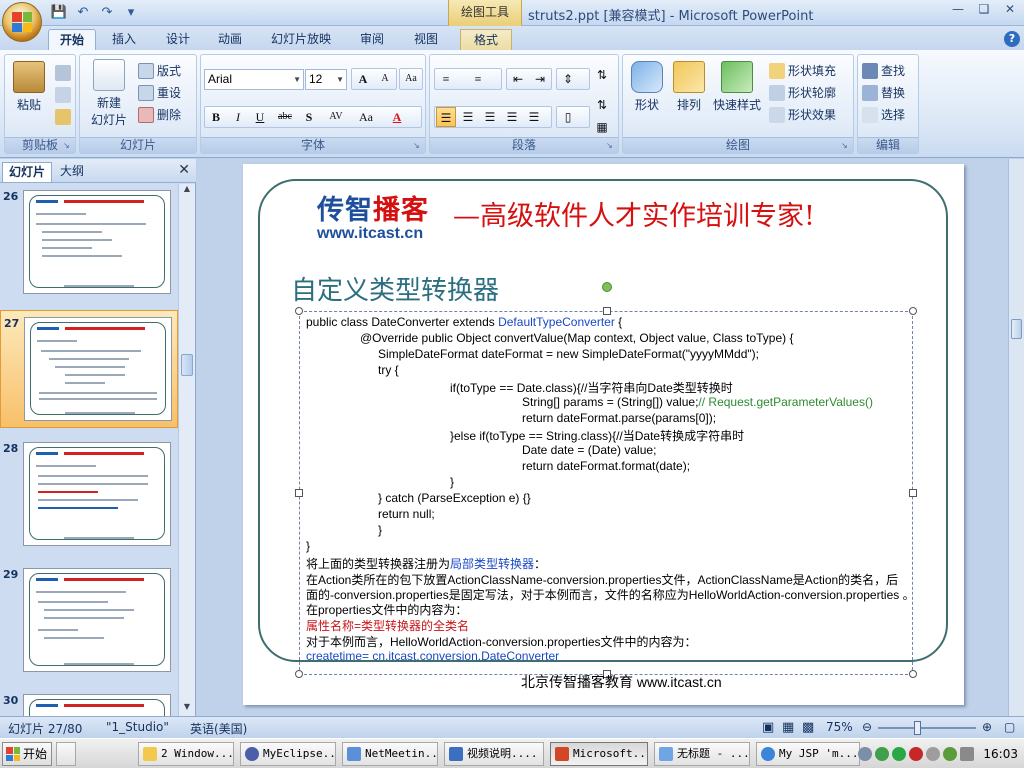 The height and width of the screenshot is (768, 1024). What do you see at coordinates (602, 75) in the screenshot?
I see `text-direction-icon: ⇅` at bounding box center [602, 75].